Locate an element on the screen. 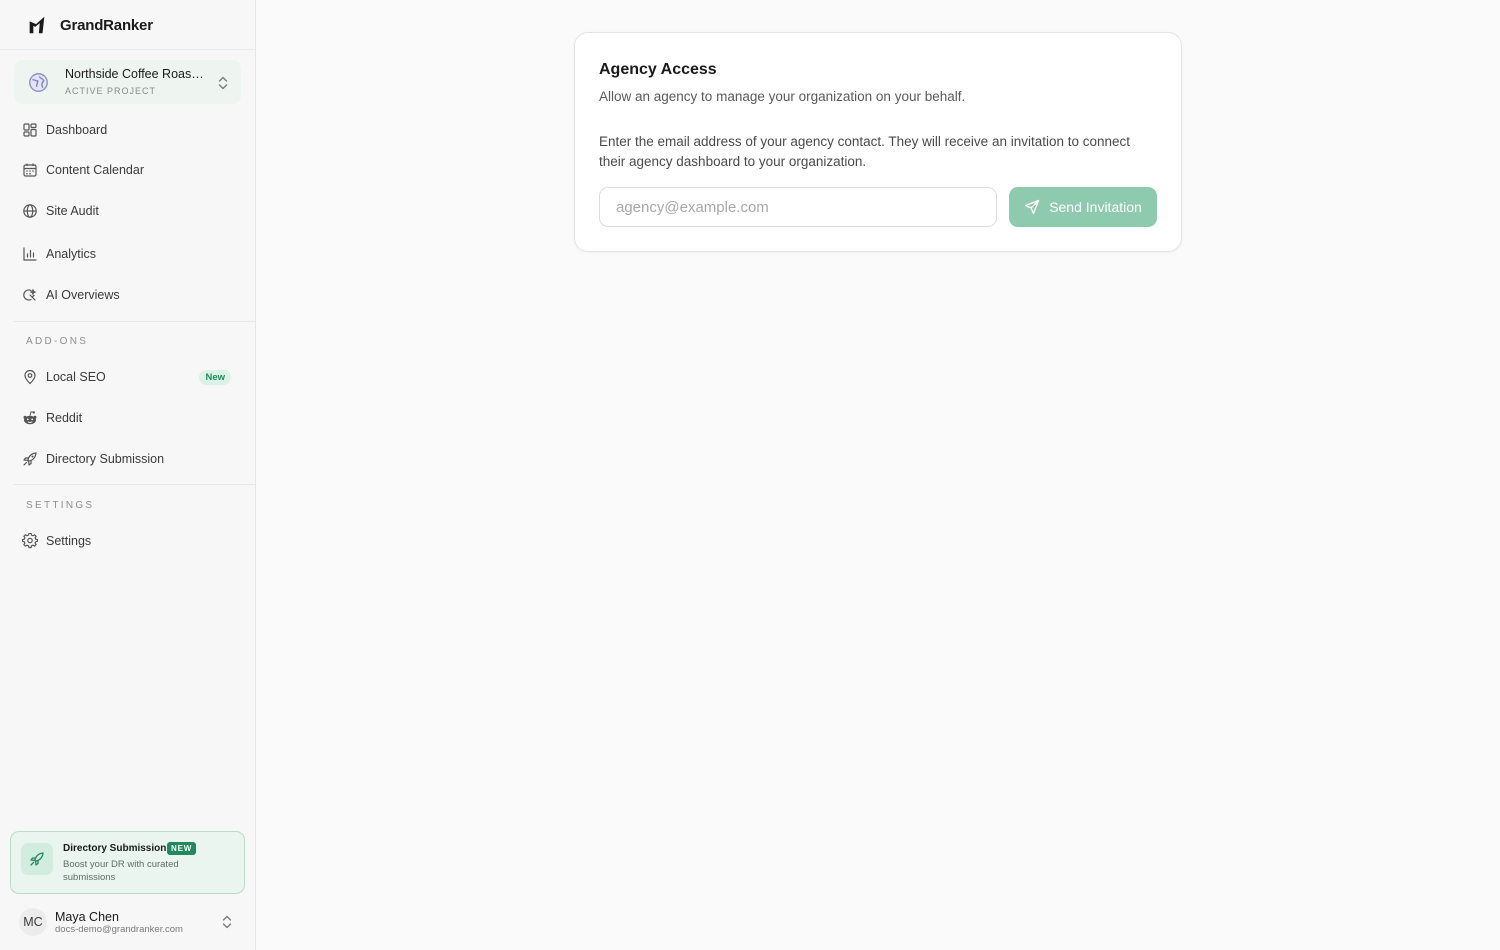 The height and width of the screenshot is (950, 1500). sidebar-item-reddit: Reddit is located at coordinates (127, 418).